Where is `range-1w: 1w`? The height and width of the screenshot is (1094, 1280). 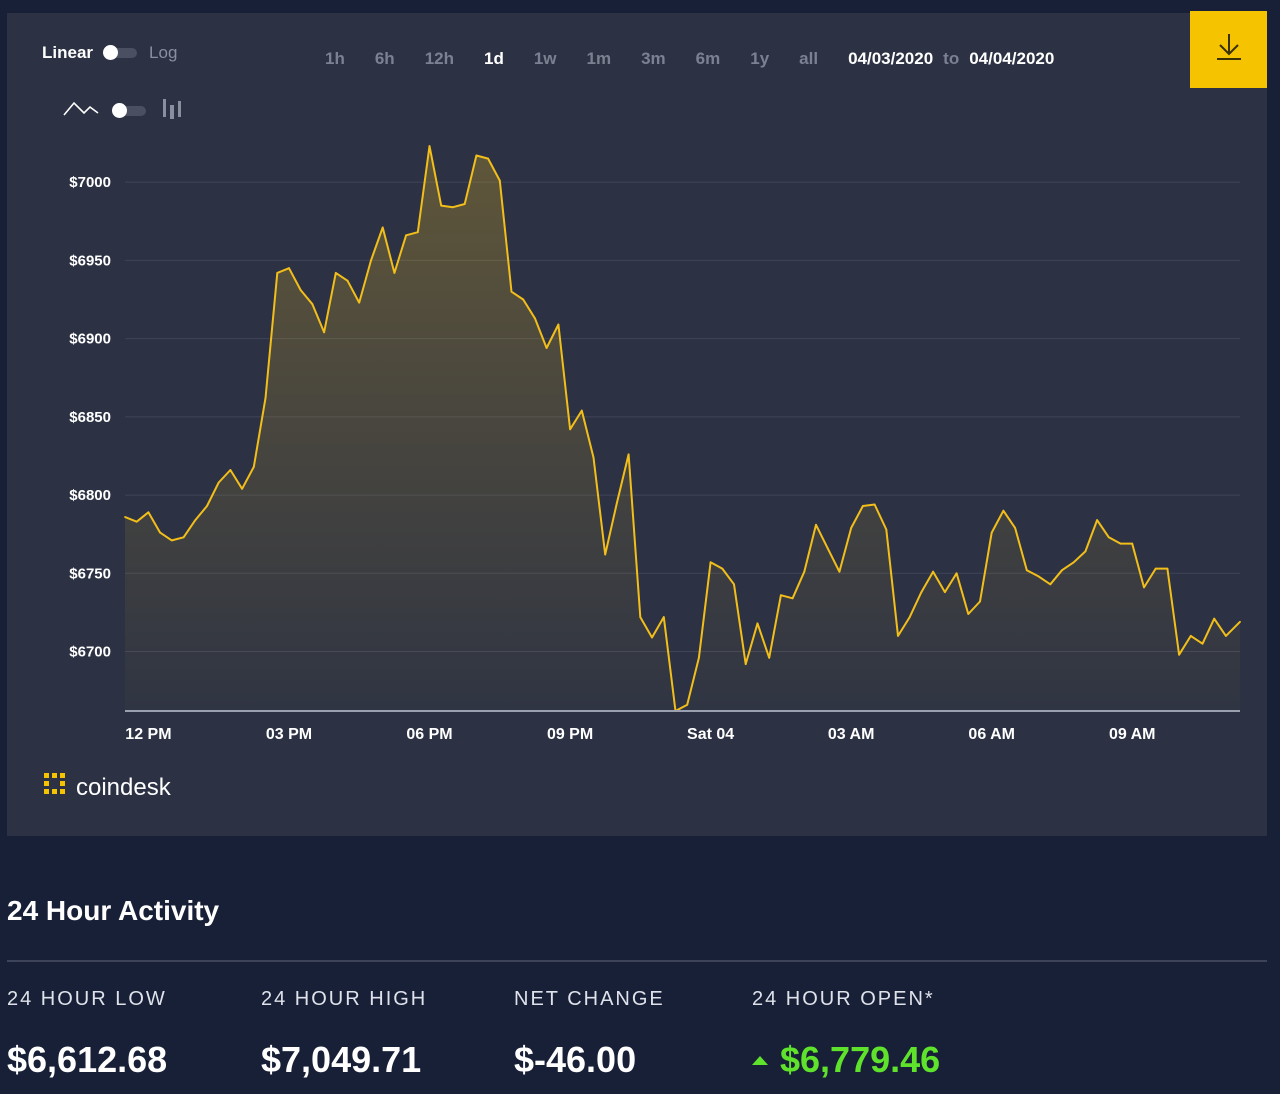
range-1w: 1w is located at coordinates (545, 59).